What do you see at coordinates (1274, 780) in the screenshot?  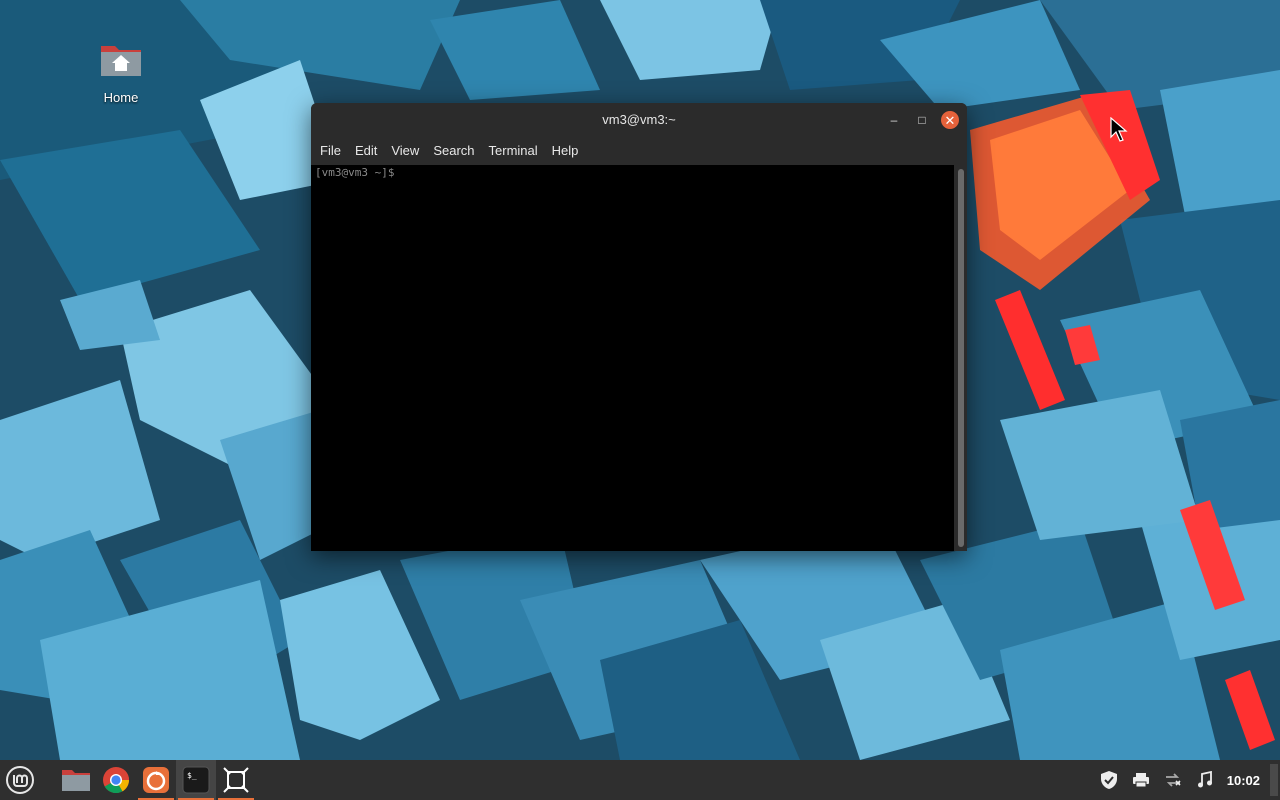 I see `show-desktop-button` at bounding box center [1274, 780].